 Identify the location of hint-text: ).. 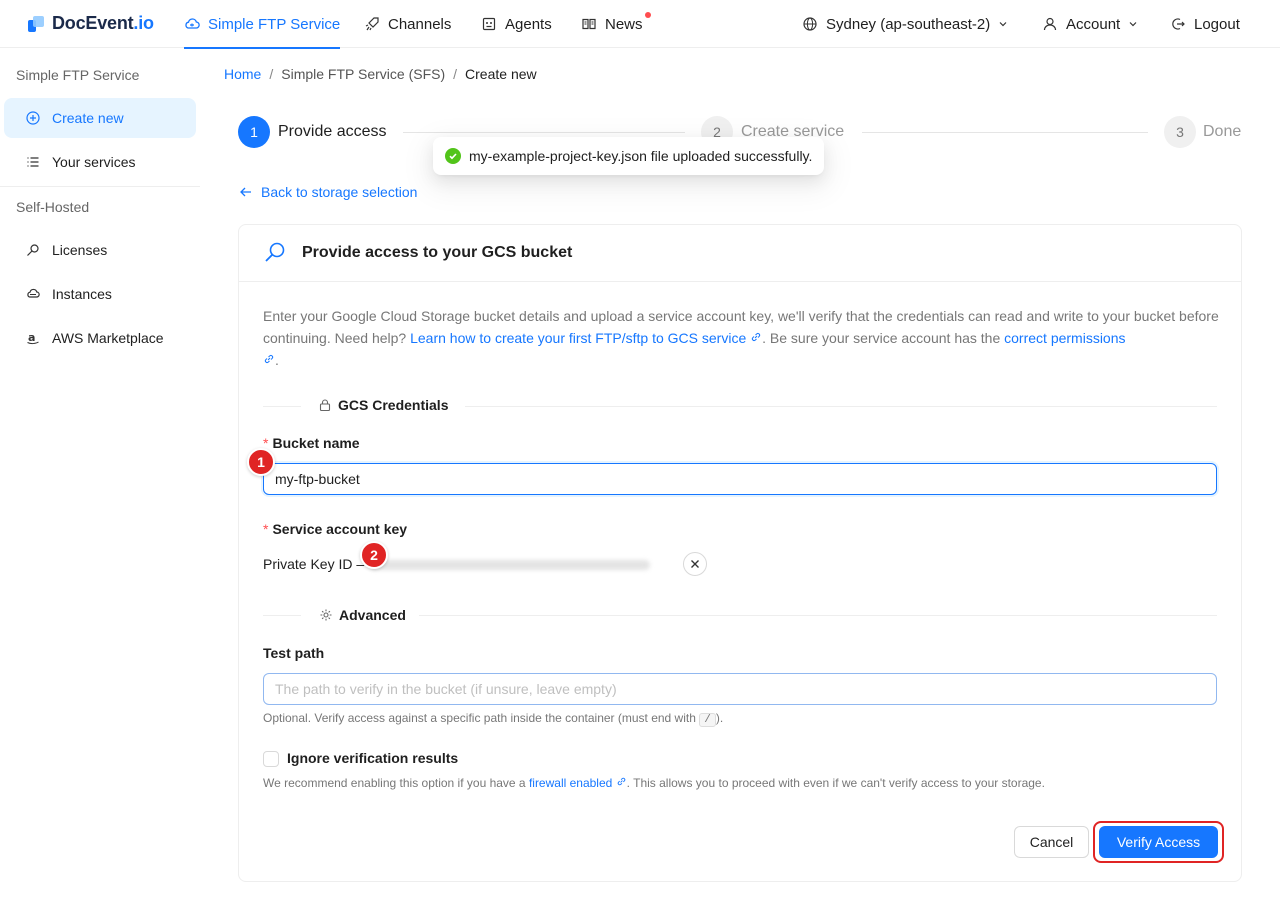
(719, 718).